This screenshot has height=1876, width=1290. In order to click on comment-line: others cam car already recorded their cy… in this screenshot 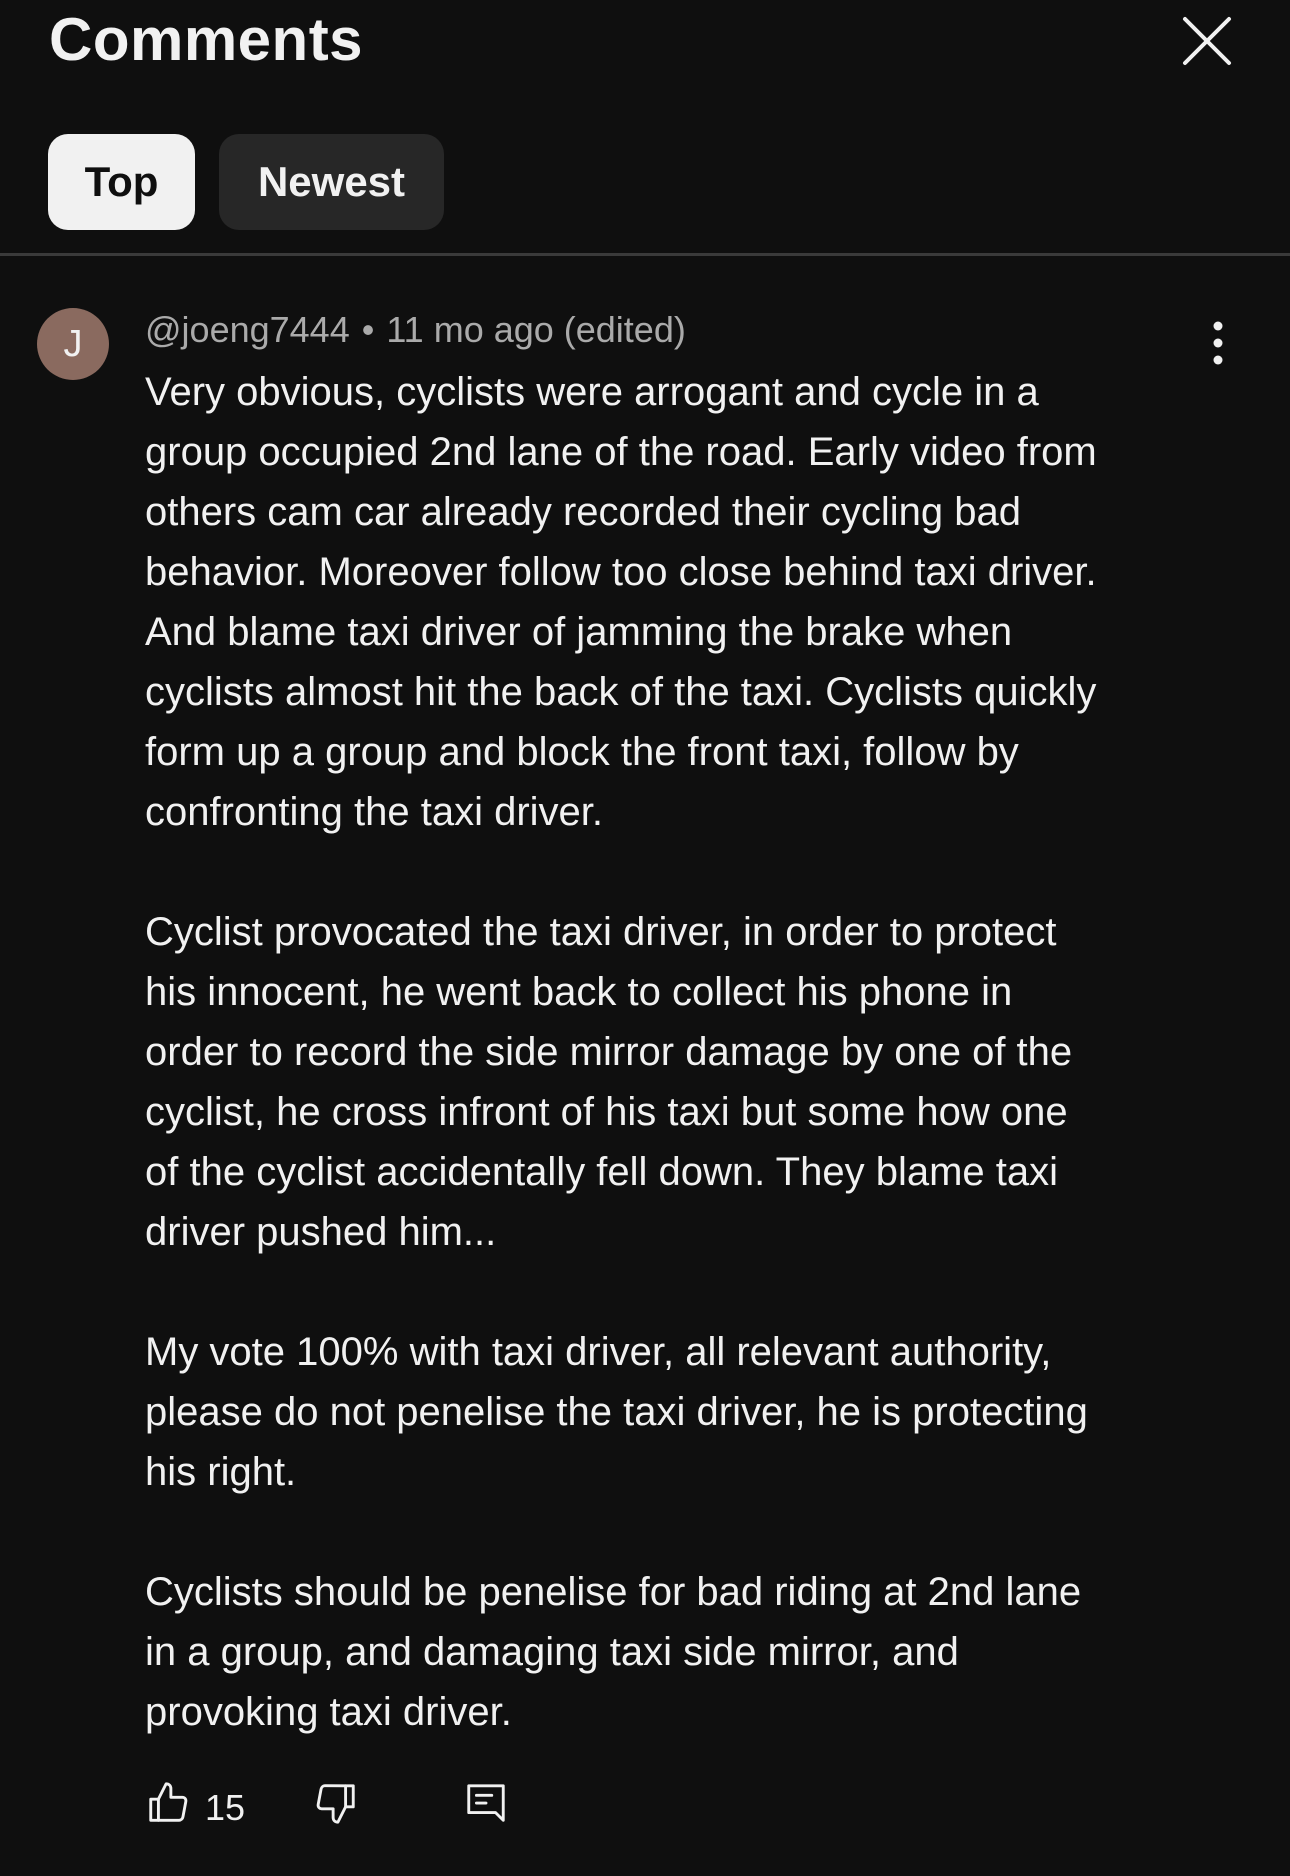, I will do `click(583, 512)`.